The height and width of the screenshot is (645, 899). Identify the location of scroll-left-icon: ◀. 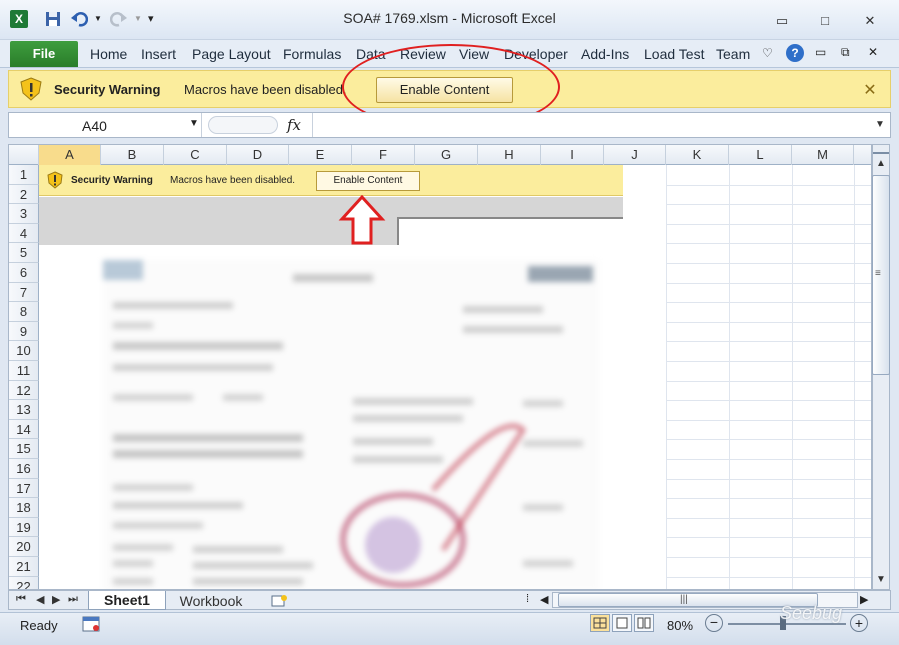
(544, 599).